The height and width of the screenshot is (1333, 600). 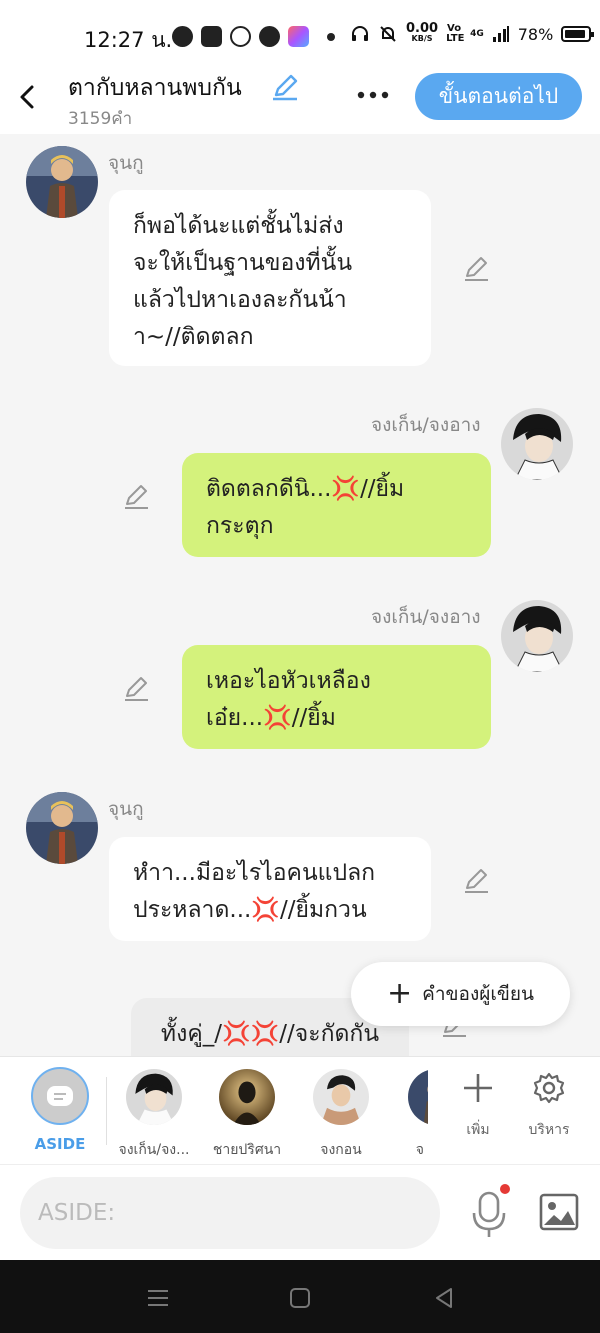 I want to click on app-notification-icon, so click(x=182, y=36).